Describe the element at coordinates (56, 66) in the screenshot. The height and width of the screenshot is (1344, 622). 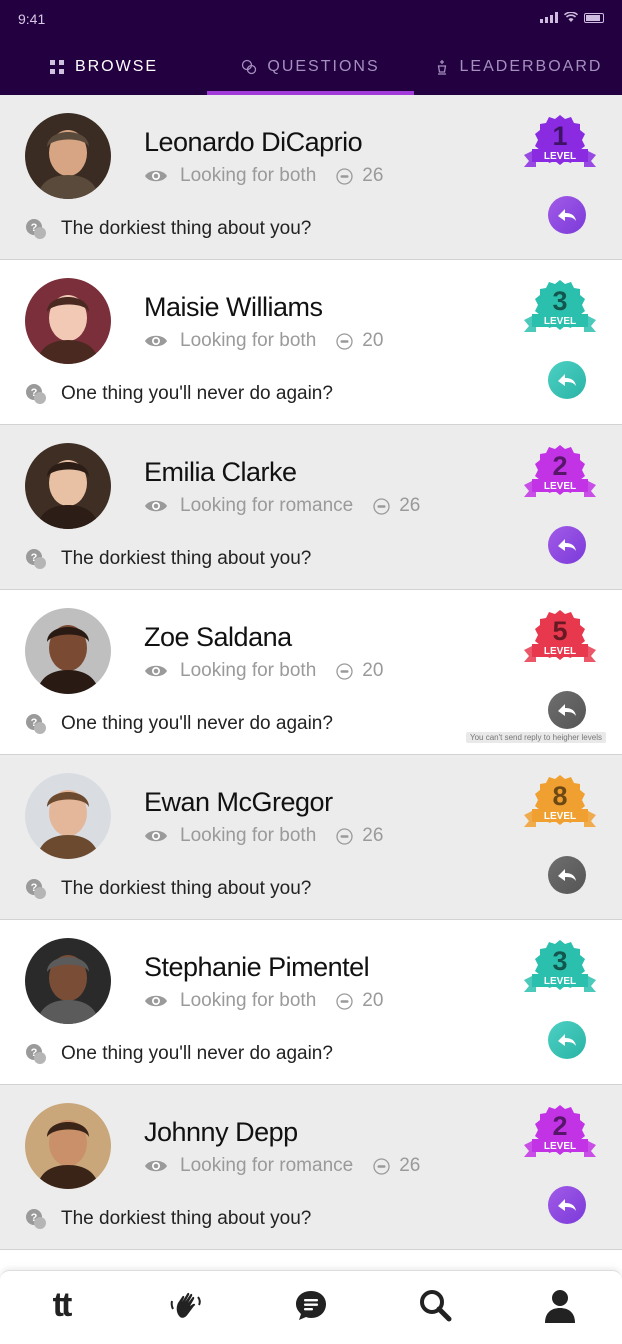
I see `grid-icon` at that location.